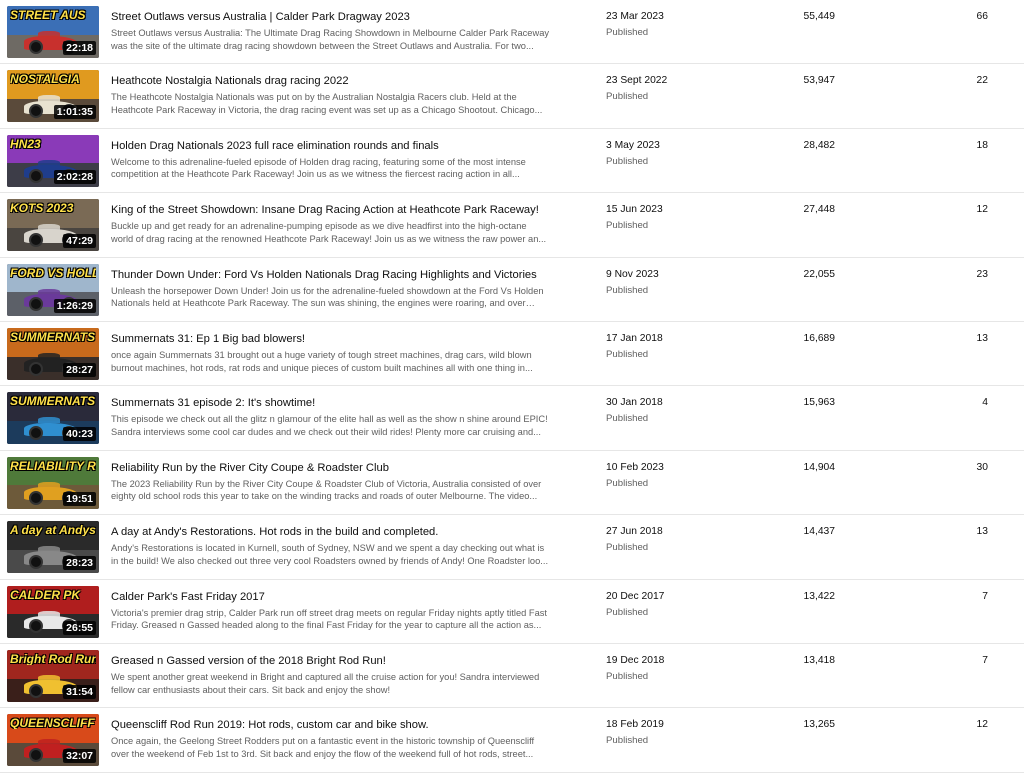 The width and height of the screenshot is (1024, 773). I want to click on publish-date: 20 Dec 2017, so click(635, 596).